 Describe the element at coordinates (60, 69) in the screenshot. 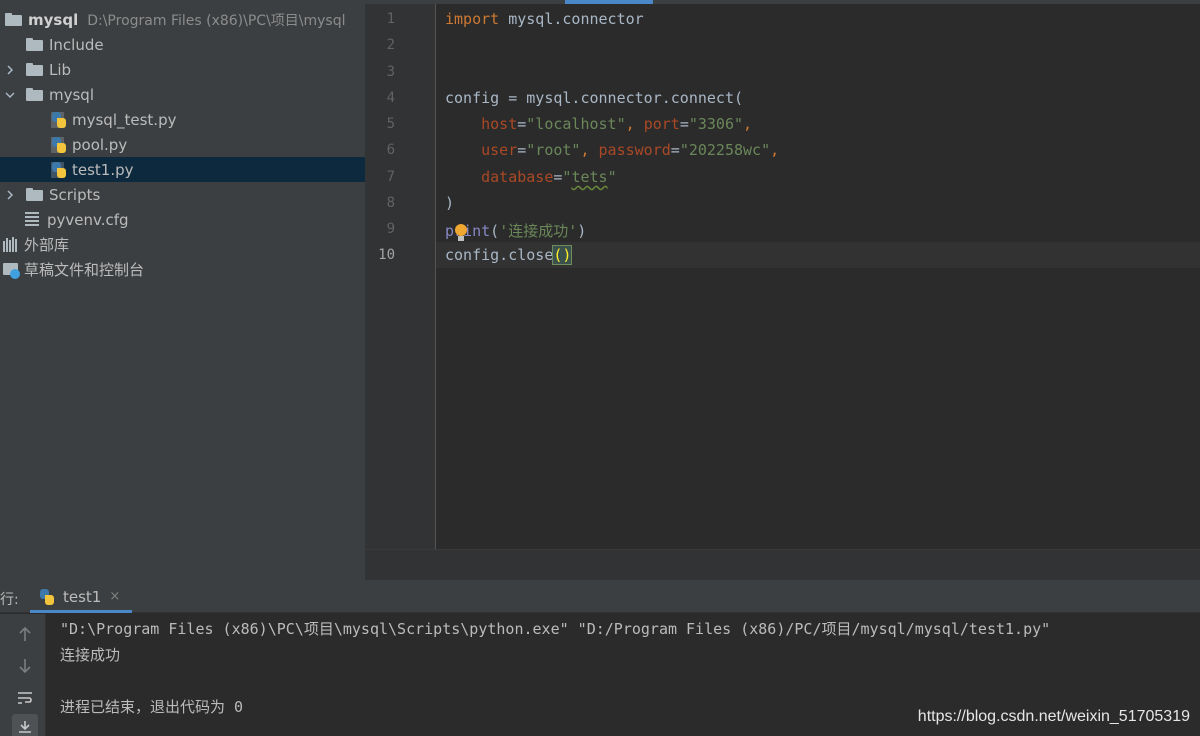

I see `tree-item-label: Lib` at that location.